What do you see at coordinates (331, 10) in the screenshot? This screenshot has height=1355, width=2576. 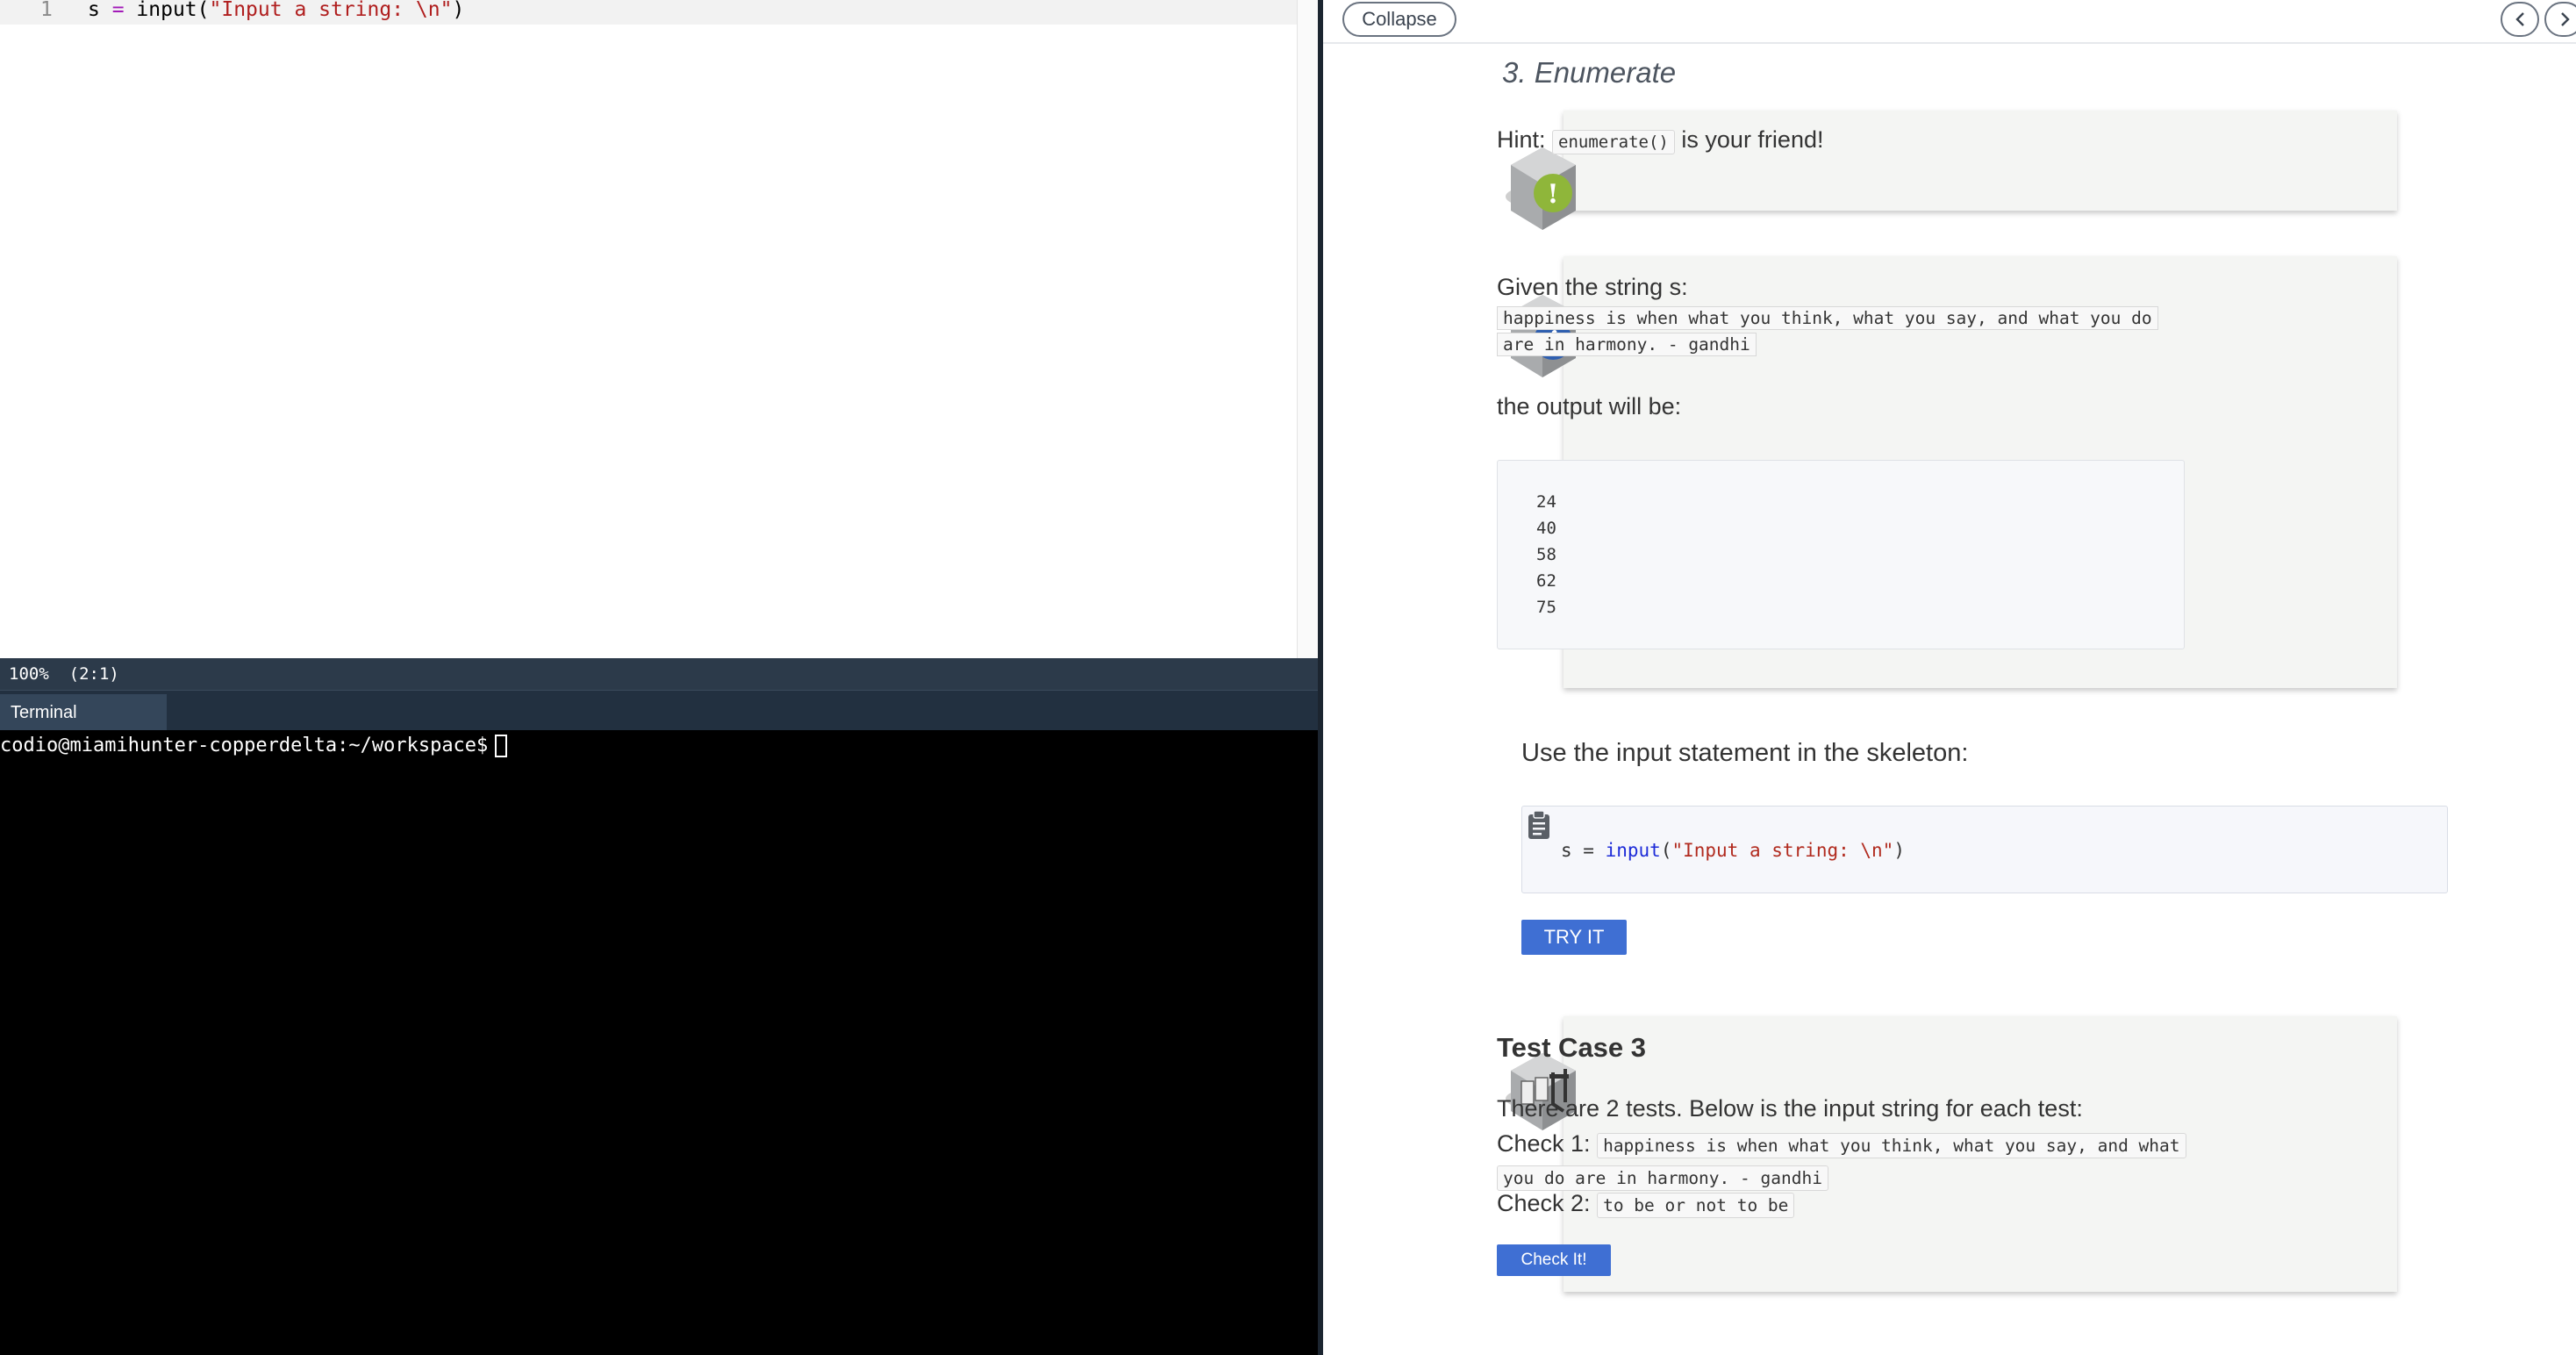 I see `code-token-string: "Input a string: \n"` at bounding box center [331, 10].